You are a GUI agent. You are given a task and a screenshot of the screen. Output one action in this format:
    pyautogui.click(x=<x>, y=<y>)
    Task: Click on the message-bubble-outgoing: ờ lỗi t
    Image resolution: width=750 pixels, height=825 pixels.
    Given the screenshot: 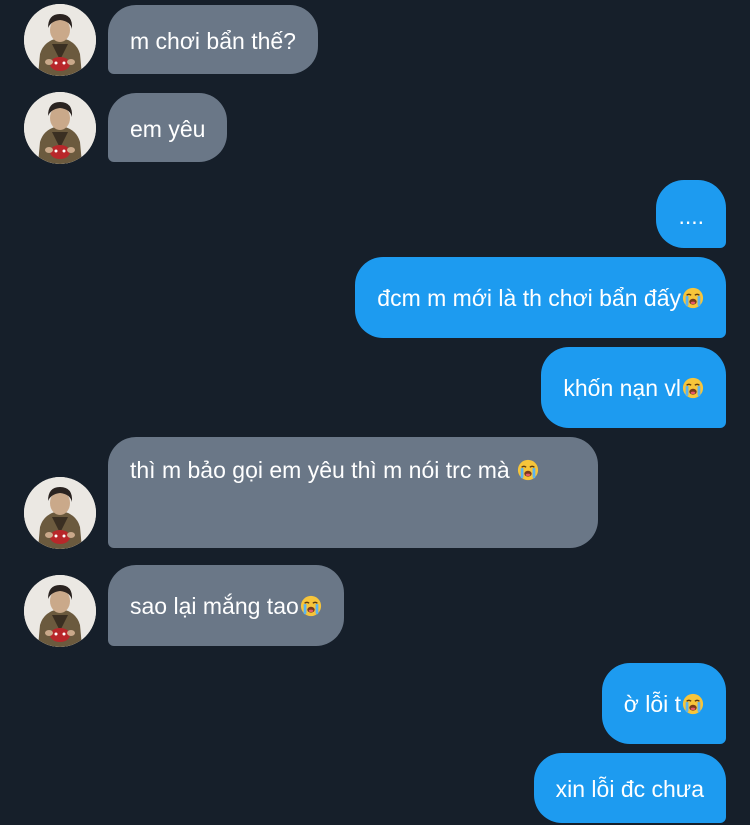 What is the action you would take?
    pyautogui.click(x=663, y=703)
    